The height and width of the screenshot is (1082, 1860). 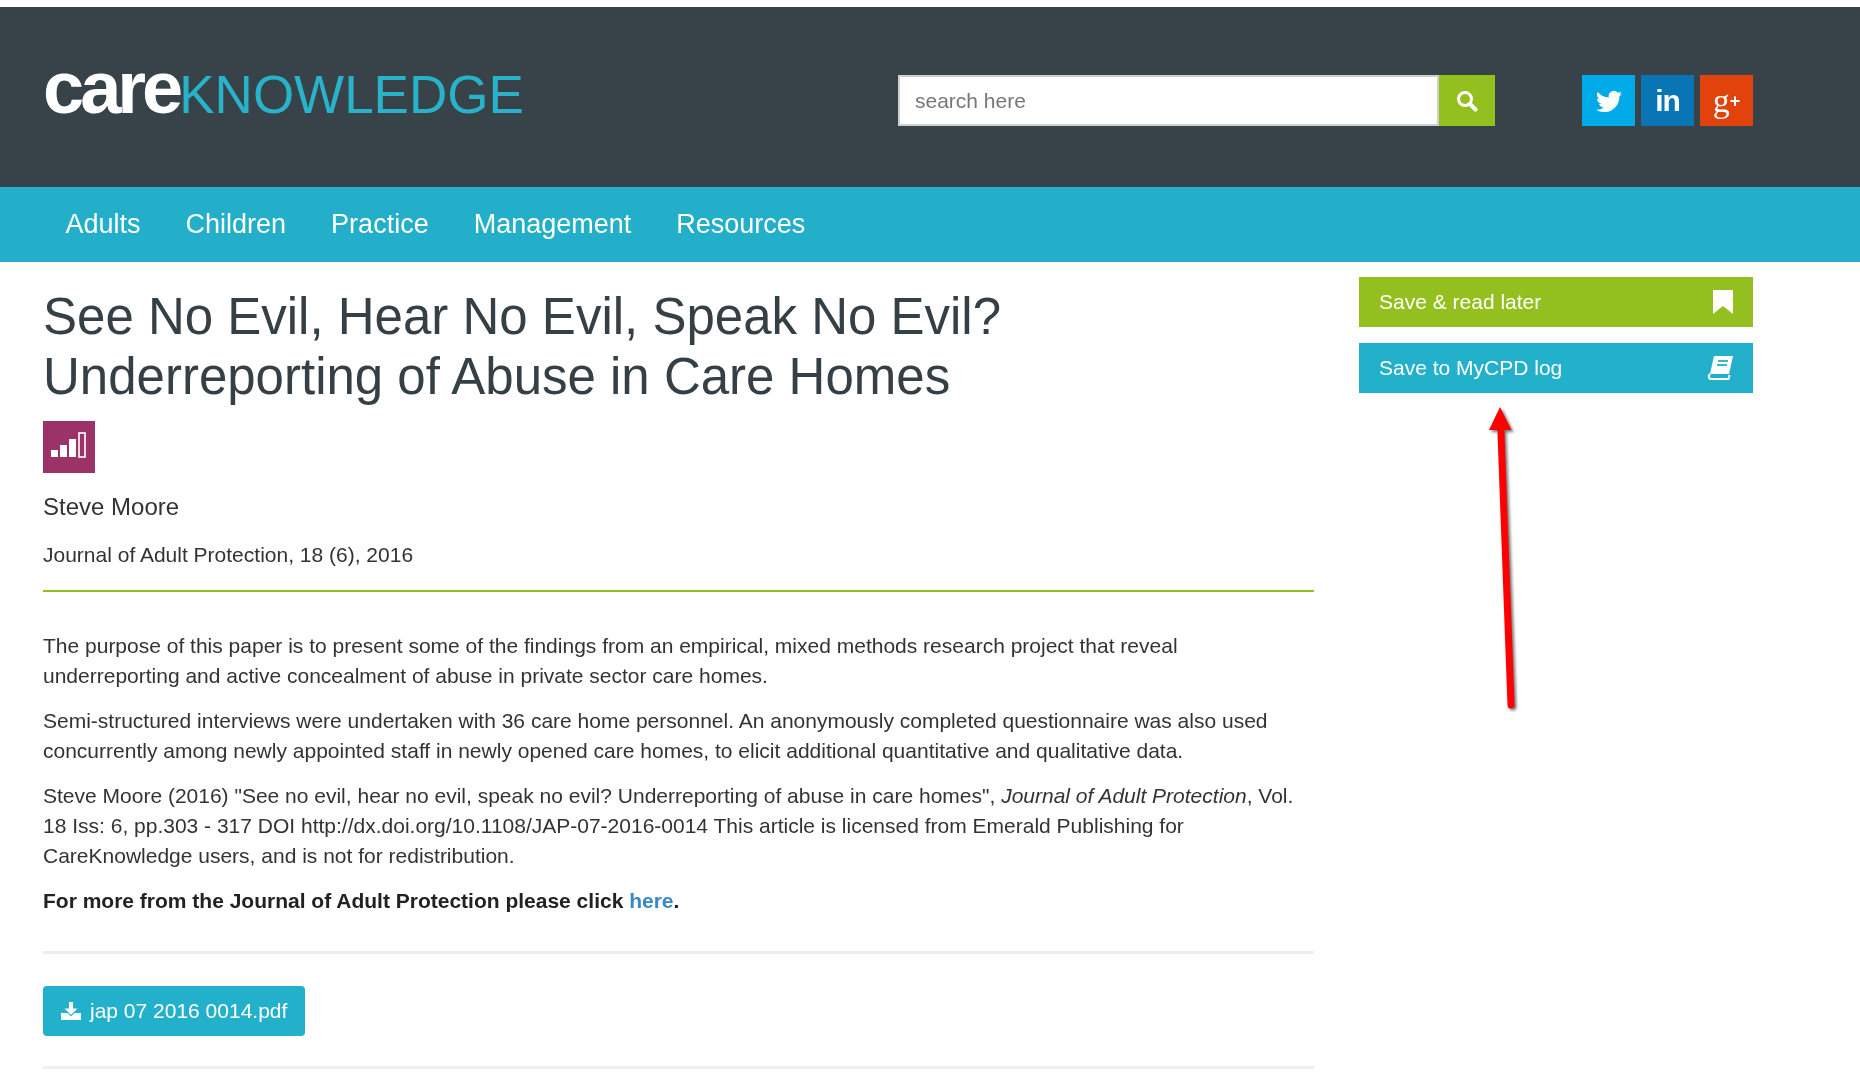 What do you see at coordinates (236, 224) in the screenshot?
I see `nav-item: Children` at bounding box center [236, 224].